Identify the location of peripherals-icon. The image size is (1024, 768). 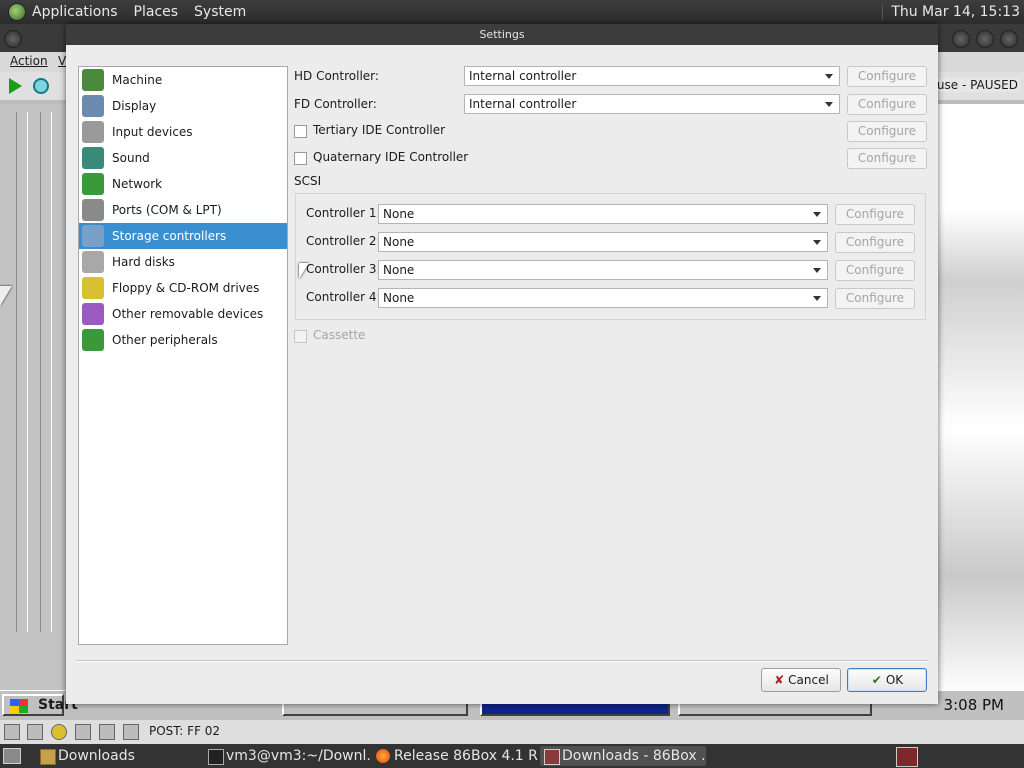
(93, 340).